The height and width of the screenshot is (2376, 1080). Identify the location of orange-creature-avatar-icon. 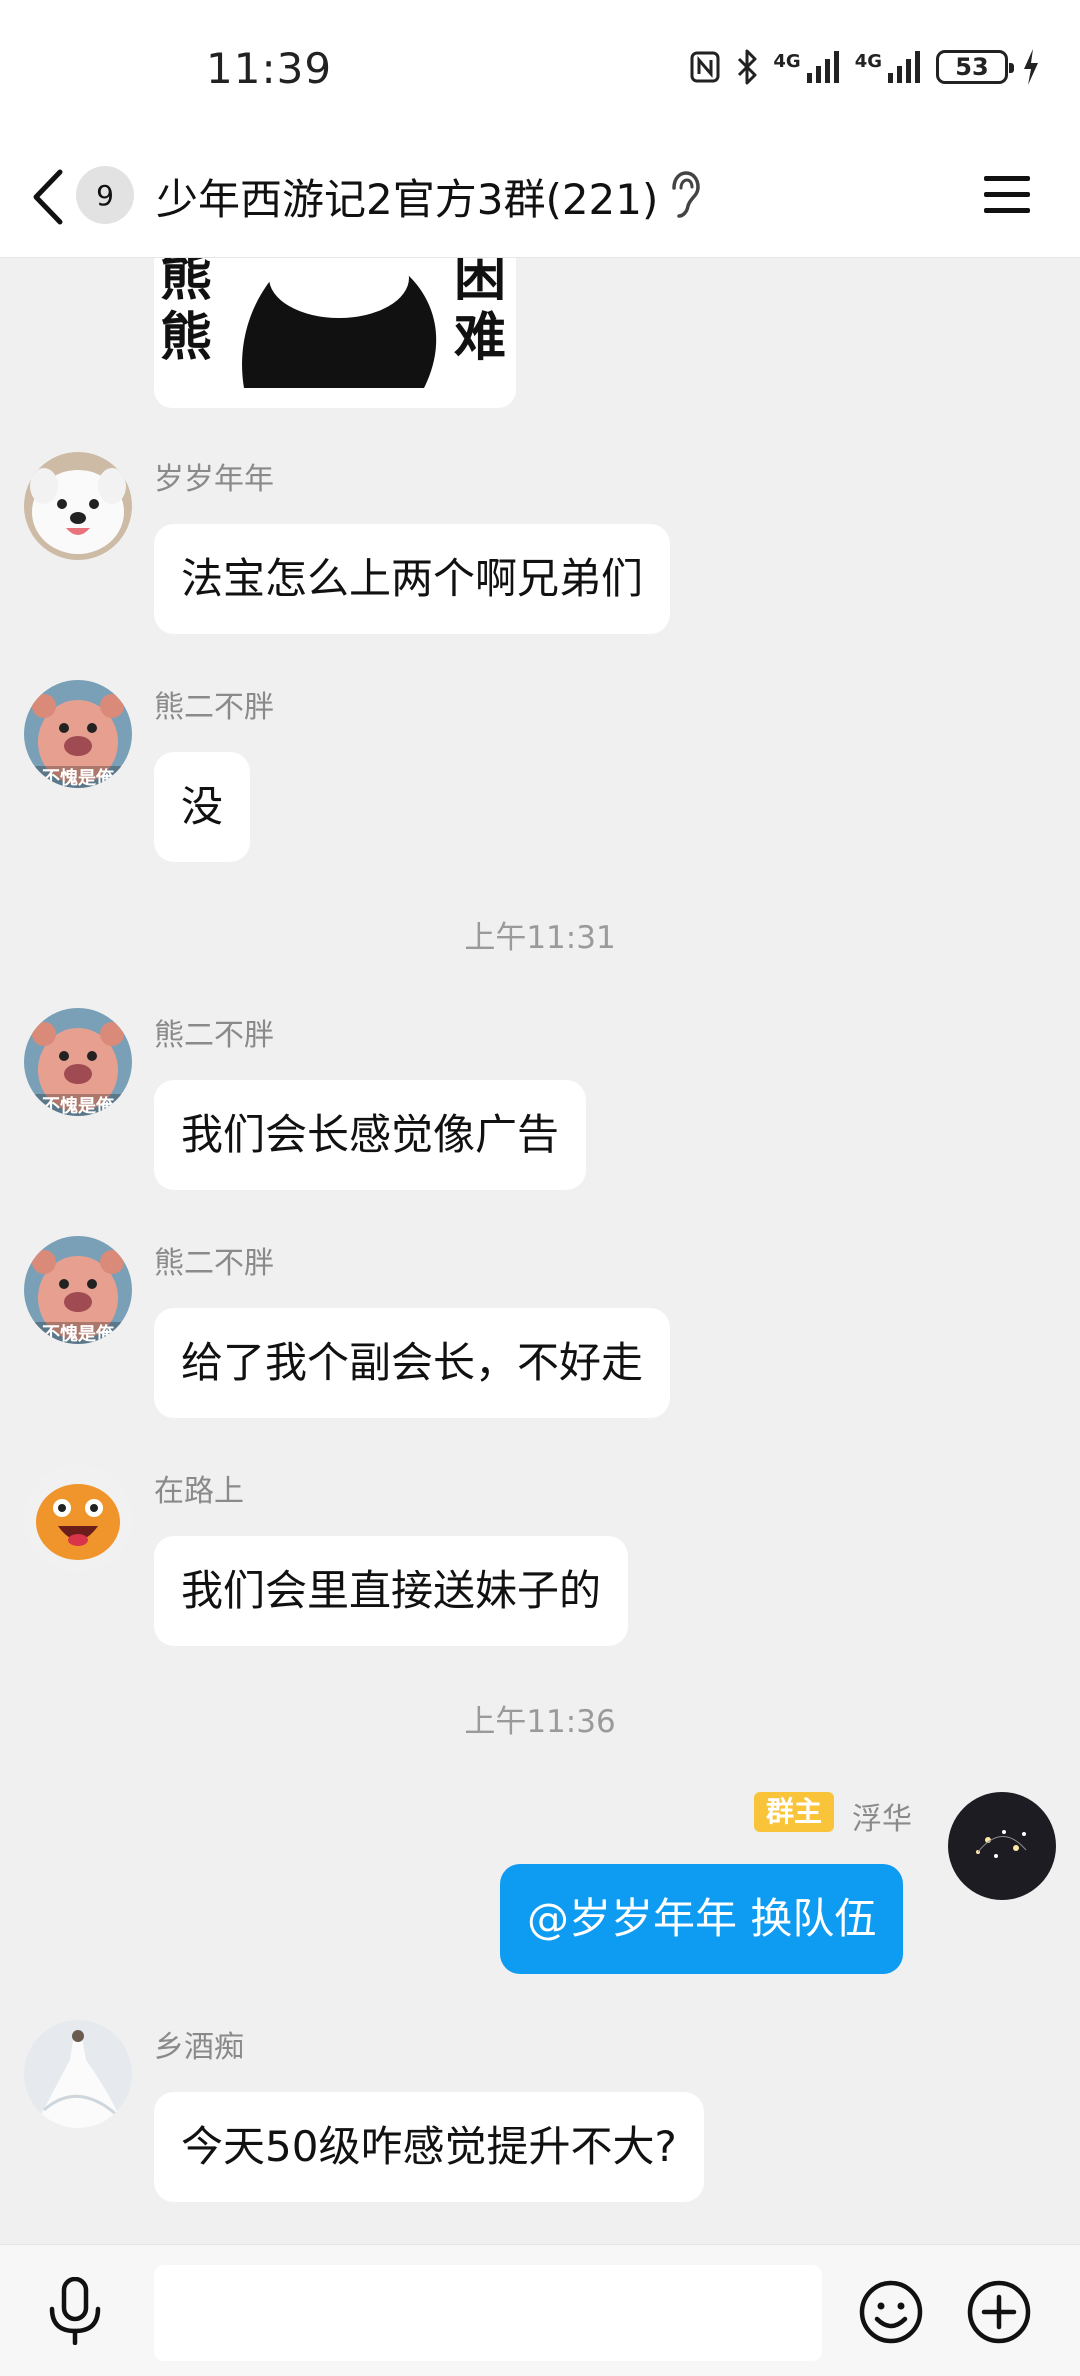
(78, 1518).